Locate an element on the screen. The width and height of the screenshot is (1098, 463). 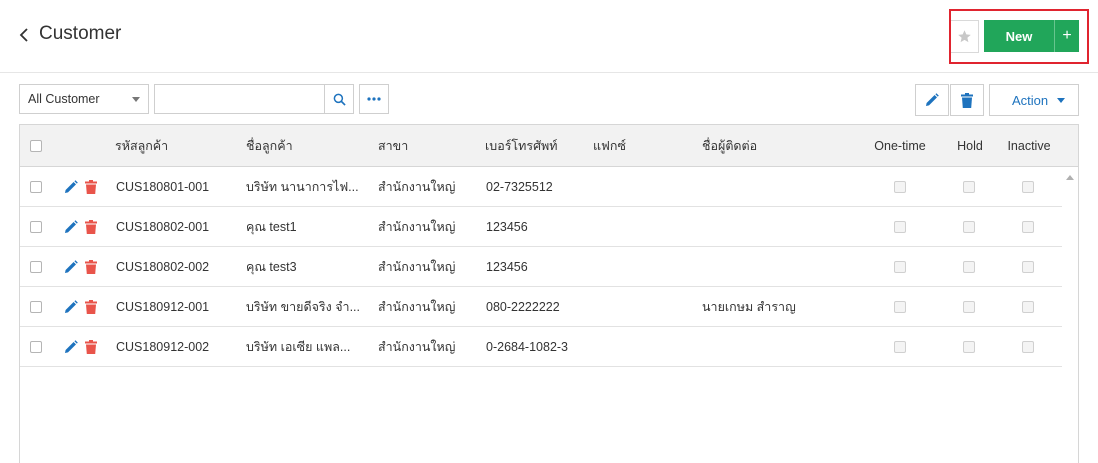
cell-name: คุณ test1 is located at coordinates (271, 227).